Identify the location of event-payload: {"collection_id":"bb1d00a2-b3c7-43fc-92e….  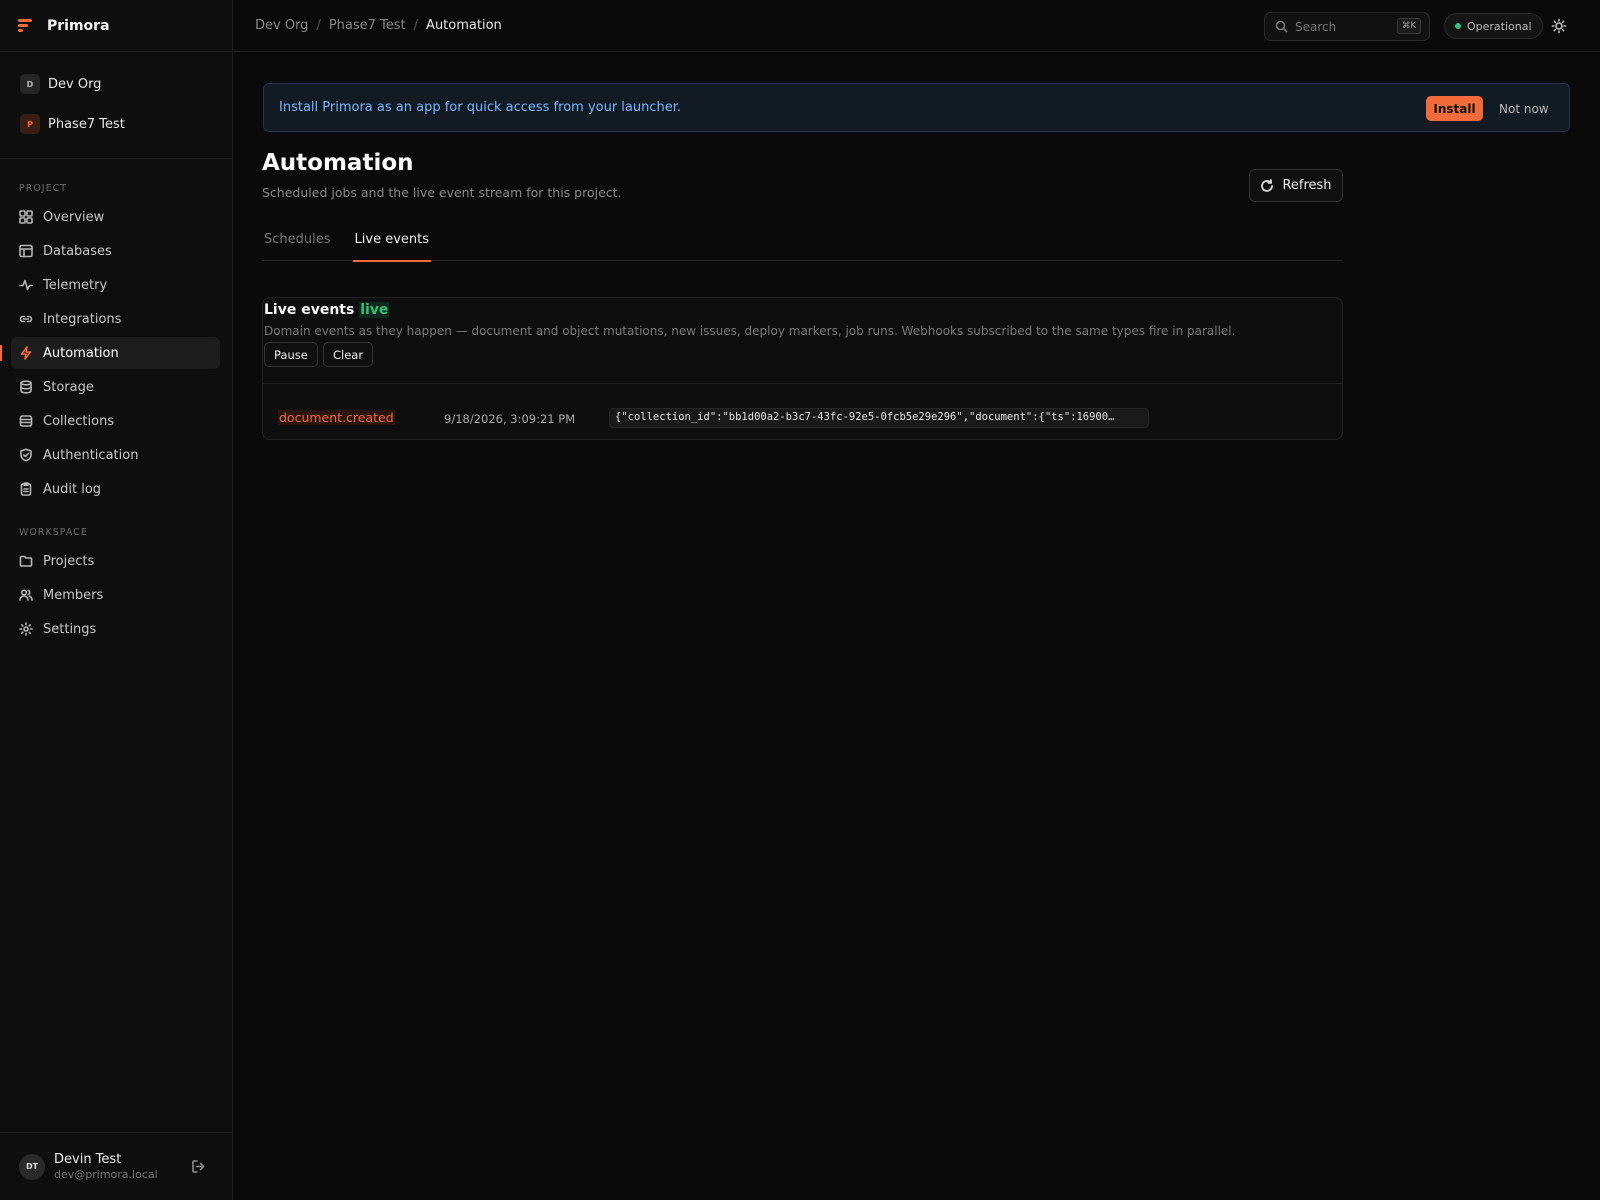
(879, 418).